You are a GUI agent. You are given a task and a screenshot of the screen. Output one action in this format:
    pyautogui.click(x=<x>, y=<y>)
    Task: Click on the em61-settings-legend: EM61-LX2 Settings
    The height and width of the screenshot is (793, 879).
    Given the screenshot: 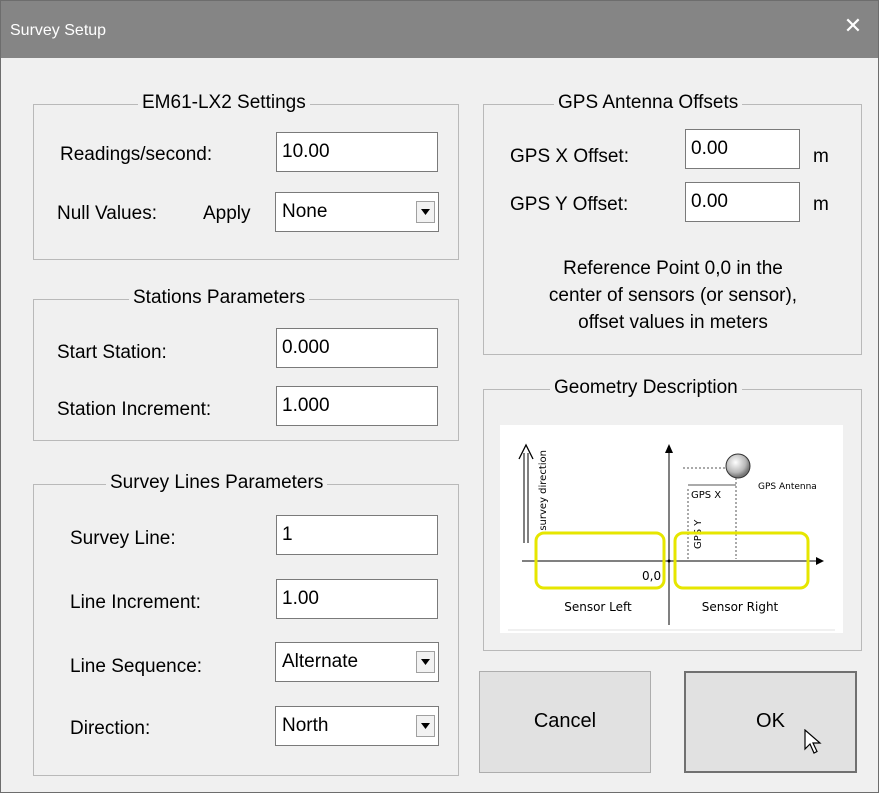 What is the action you would take?
    pyautogui.click(x=224, y=103)
    